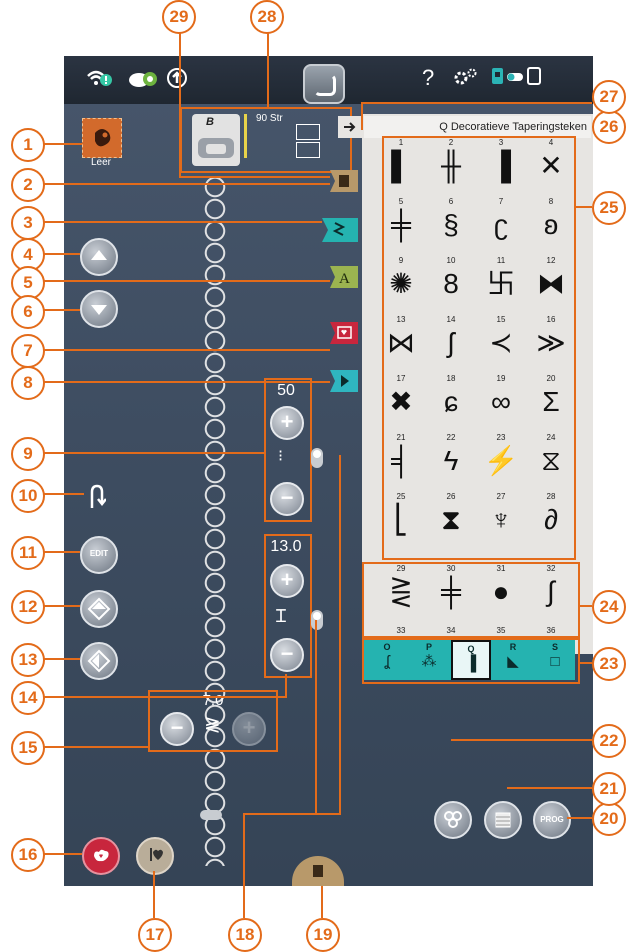 The width and height of the screenshot is (626, 952). I want to click on callout-number: 20, so click(609, 818).